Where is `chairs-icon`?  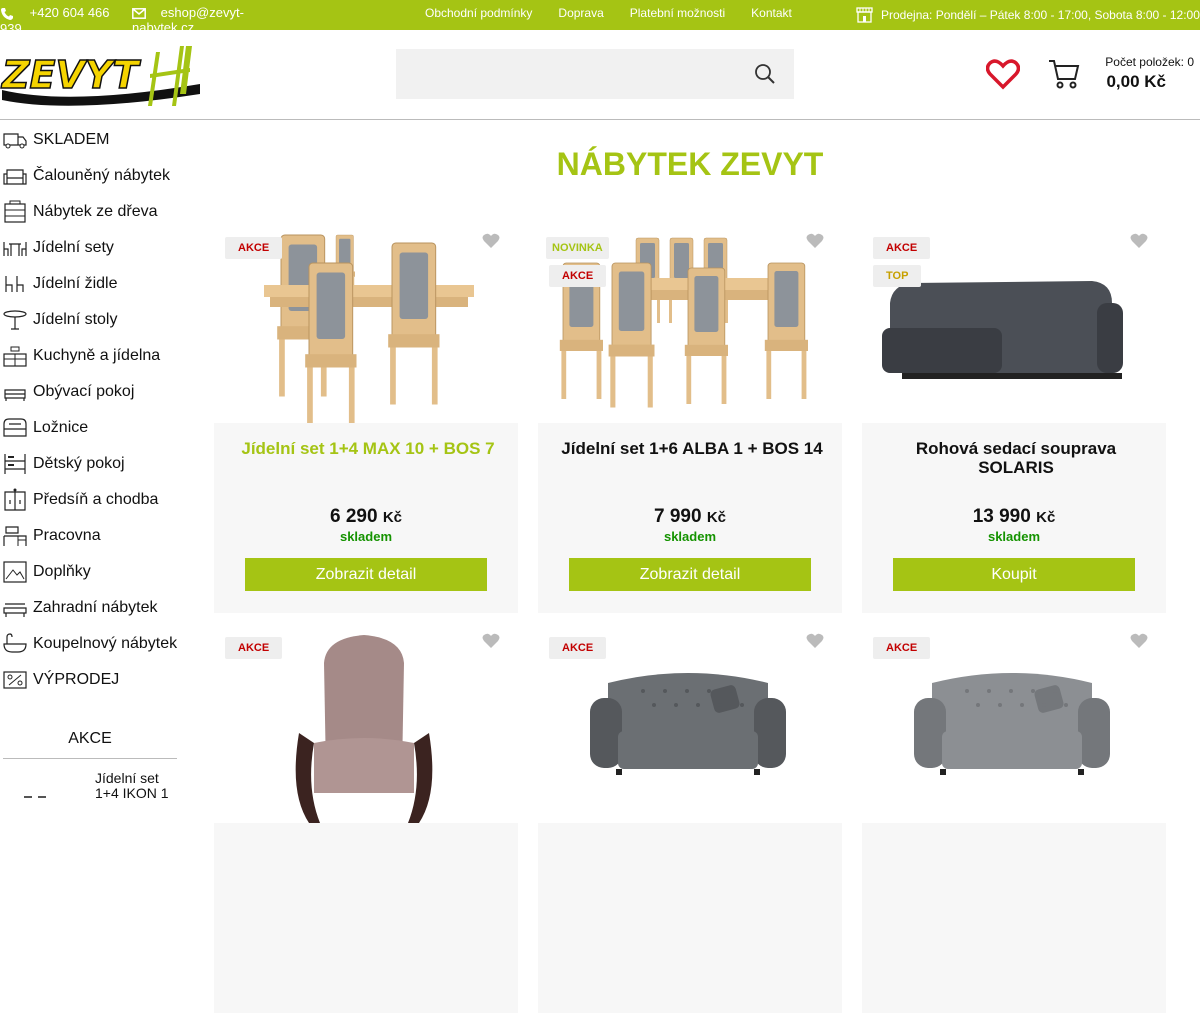 chairs-icon is located at coordinates (15, 284).